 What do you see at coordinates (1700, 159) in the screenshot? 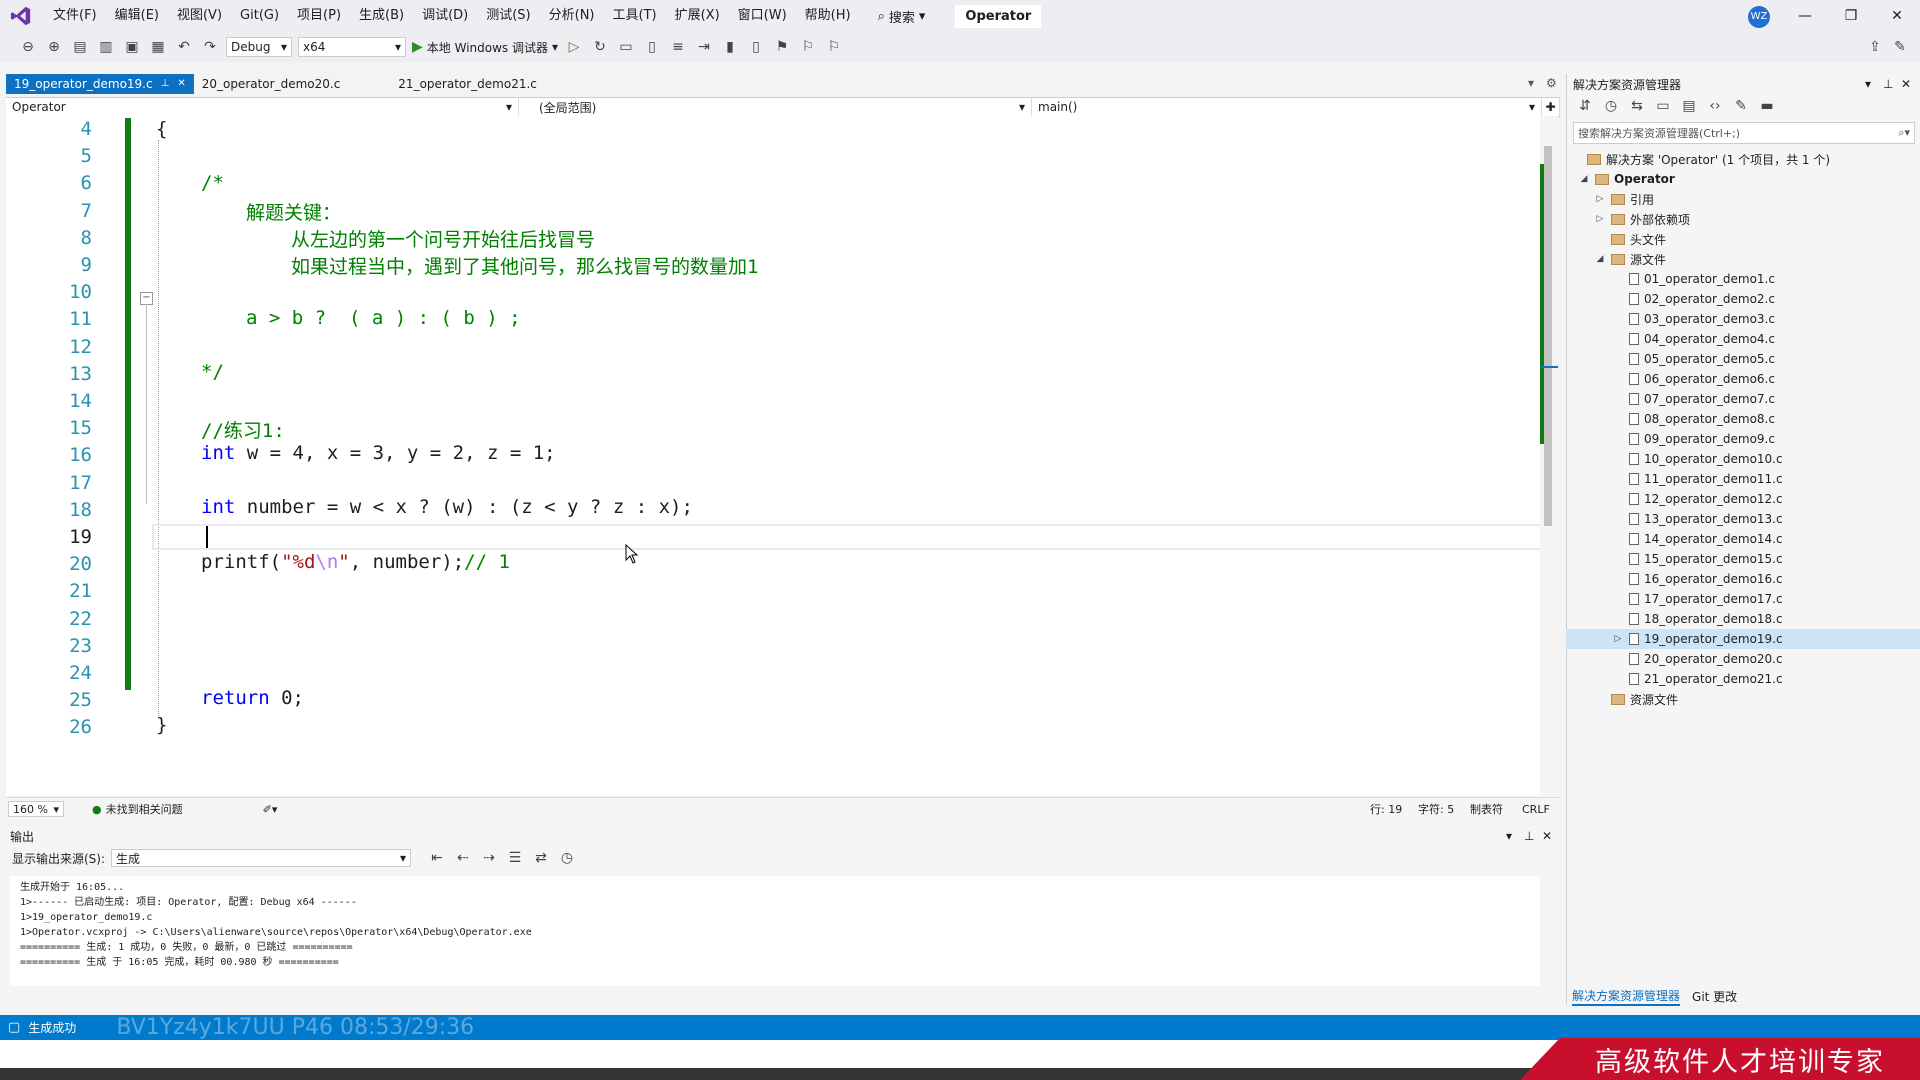
I see `tree-solution: 解决方案 'Operator' (1 个项目，共 1 个)` at bounding box center [1700, 159].